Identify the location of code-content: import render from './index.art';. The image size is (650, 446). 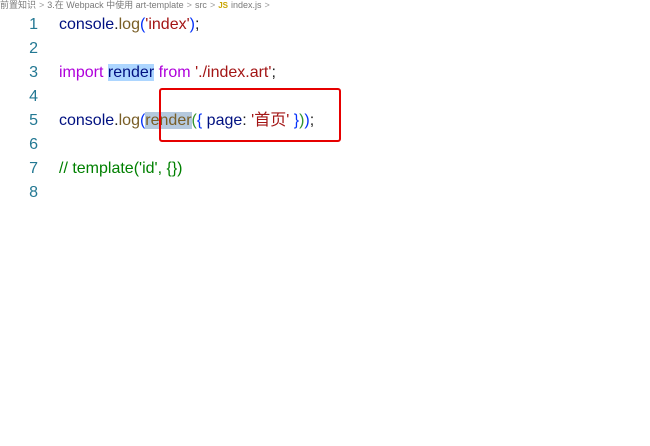
(167, 73).